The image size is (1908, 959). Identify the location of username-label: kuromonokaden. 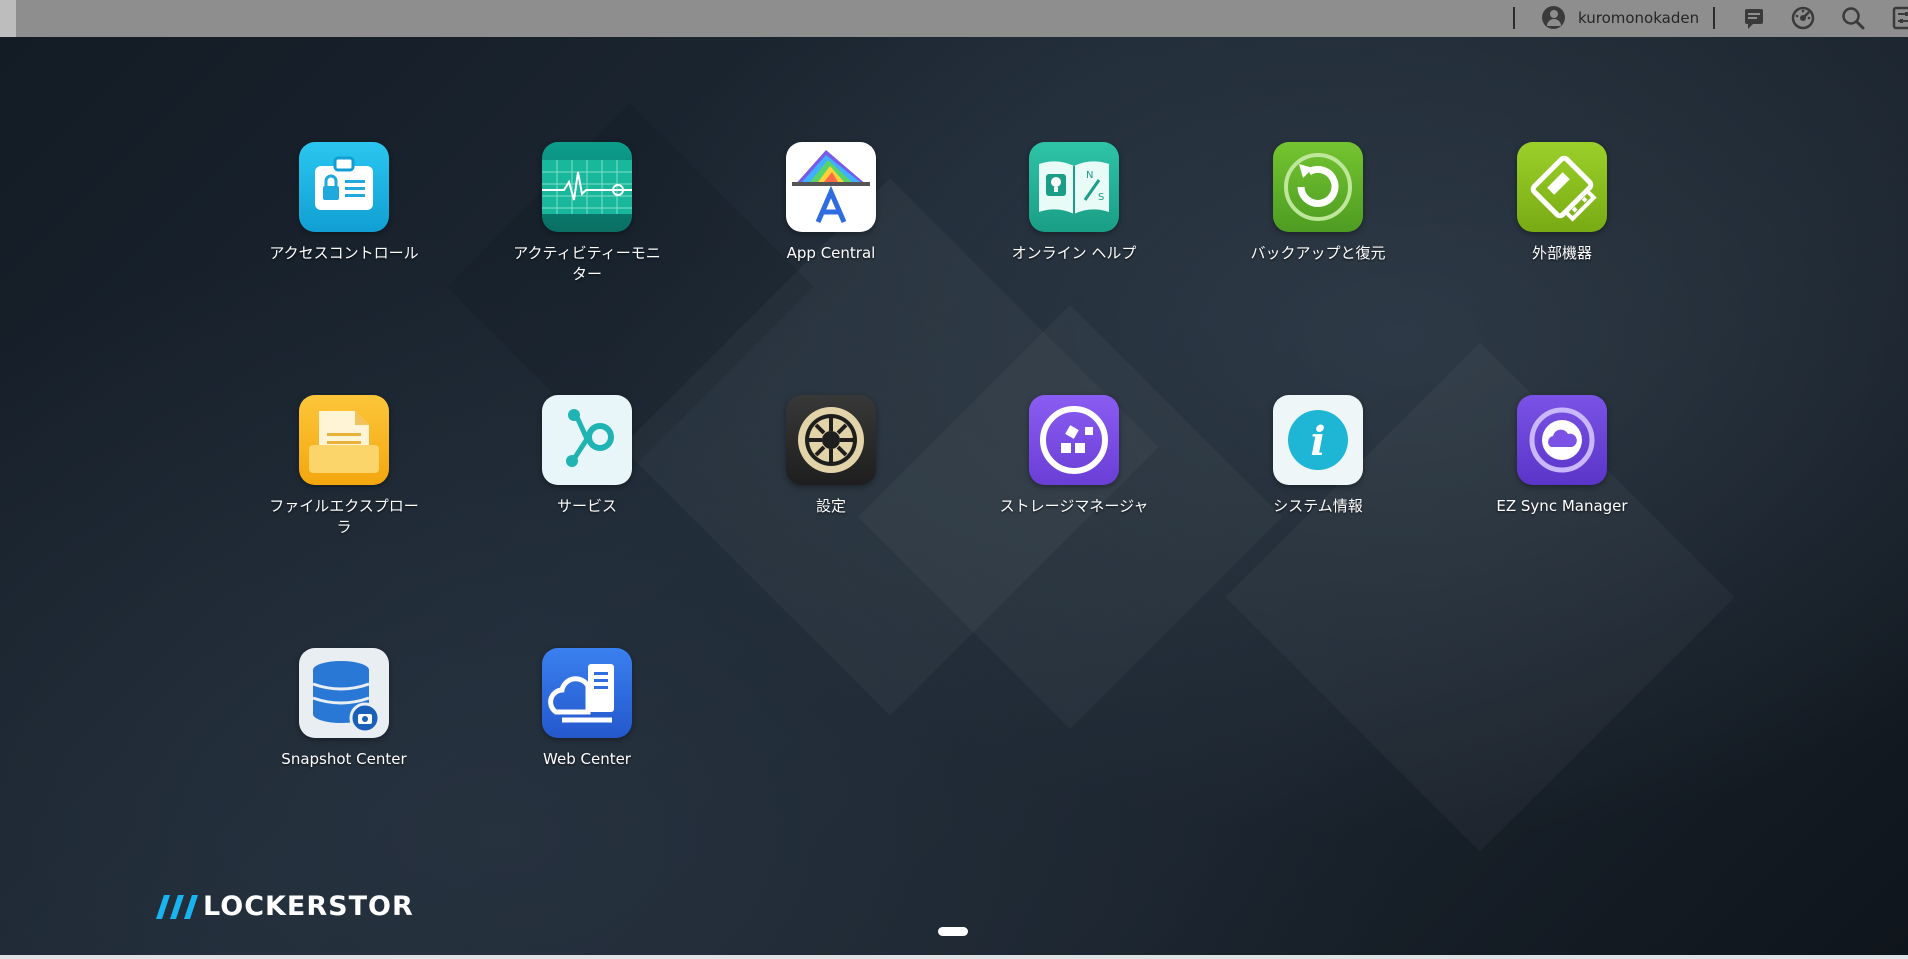
(1638, 18).